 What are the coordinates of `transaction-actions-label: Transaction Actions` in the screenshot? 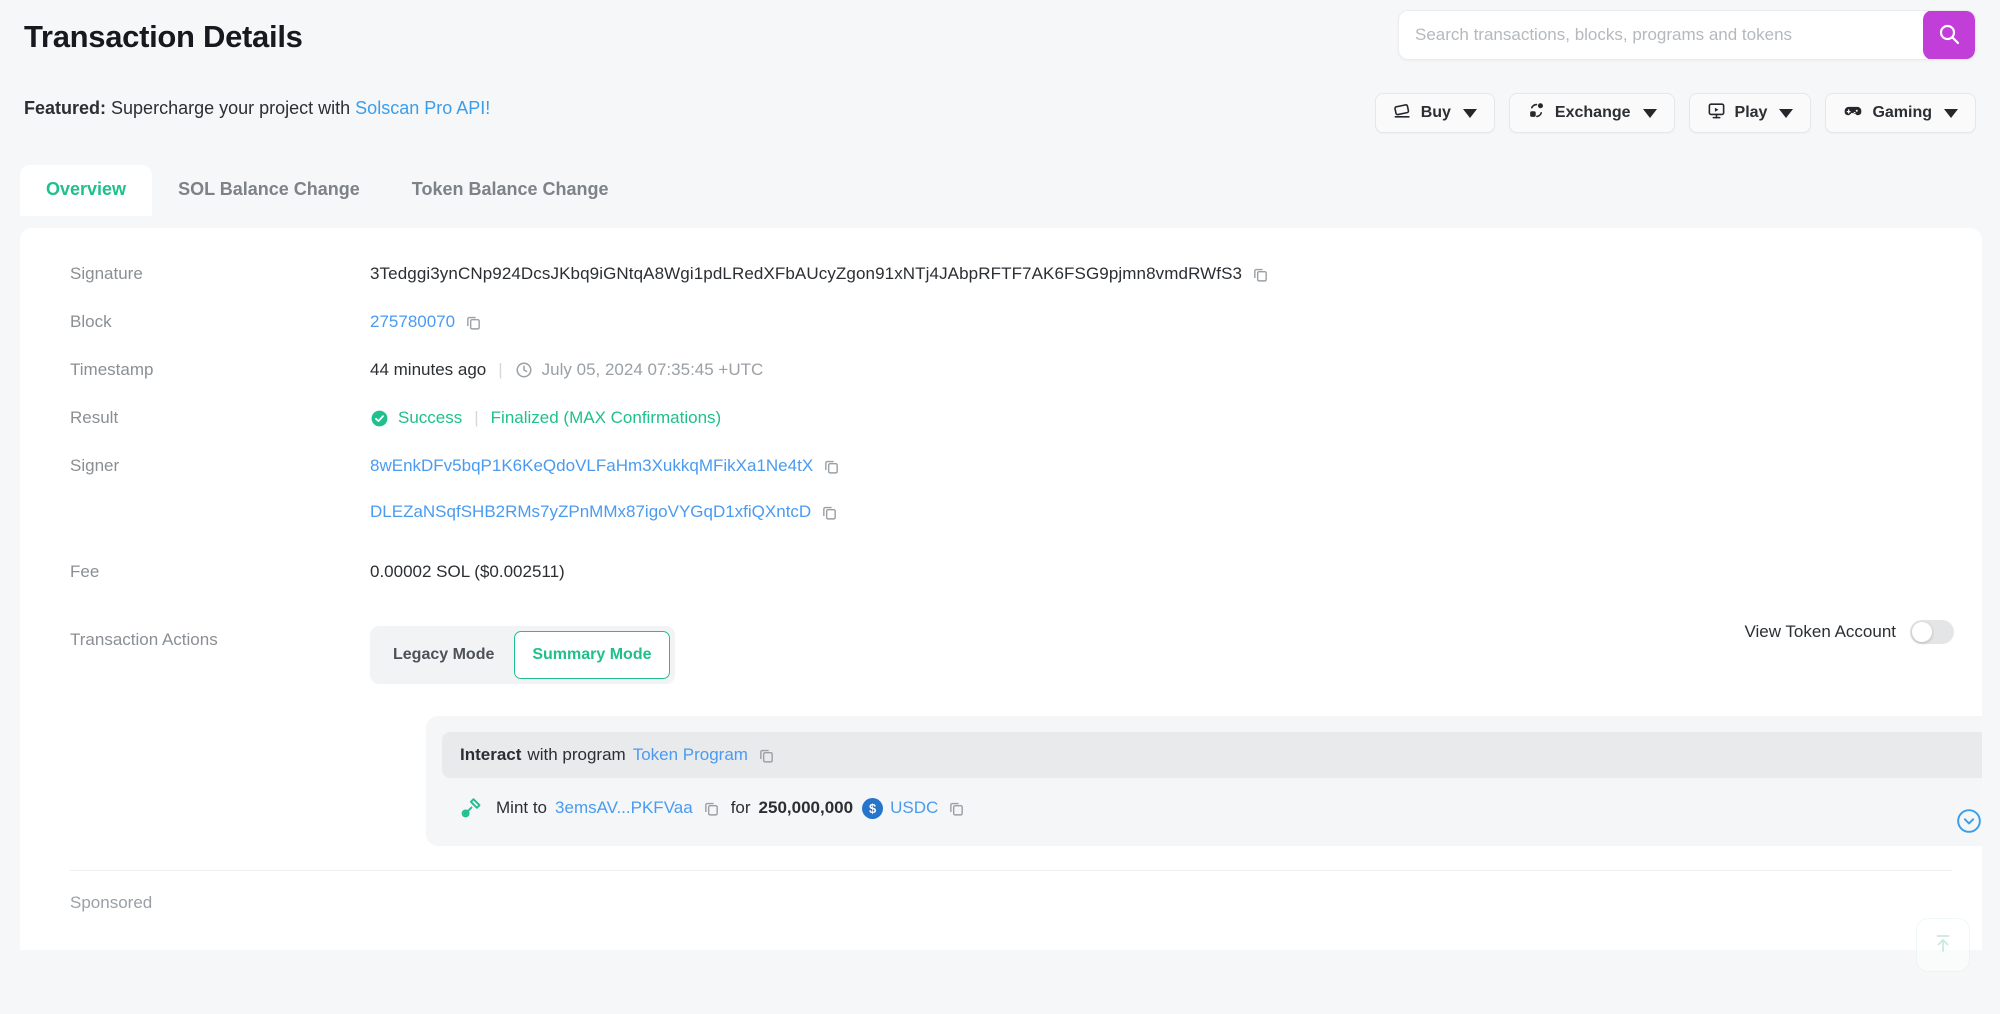 It's located at (144, 639).